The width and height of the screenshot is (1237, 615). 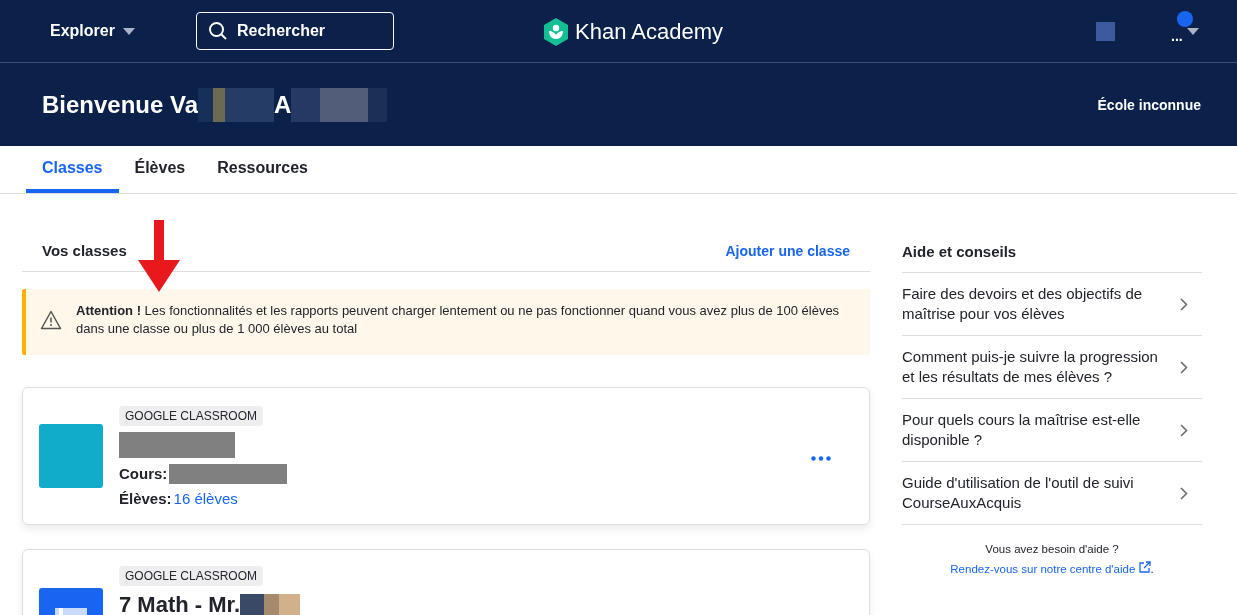 I want to click on help-item: Faire des devoirs et des objectifs de maîtrise pour vos élèves, so click(x=1052, y=304).